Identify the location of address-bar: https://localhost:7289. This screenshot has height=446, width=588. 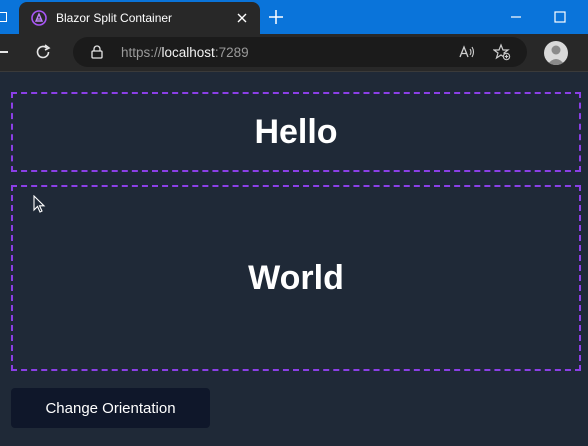
(300, 52).